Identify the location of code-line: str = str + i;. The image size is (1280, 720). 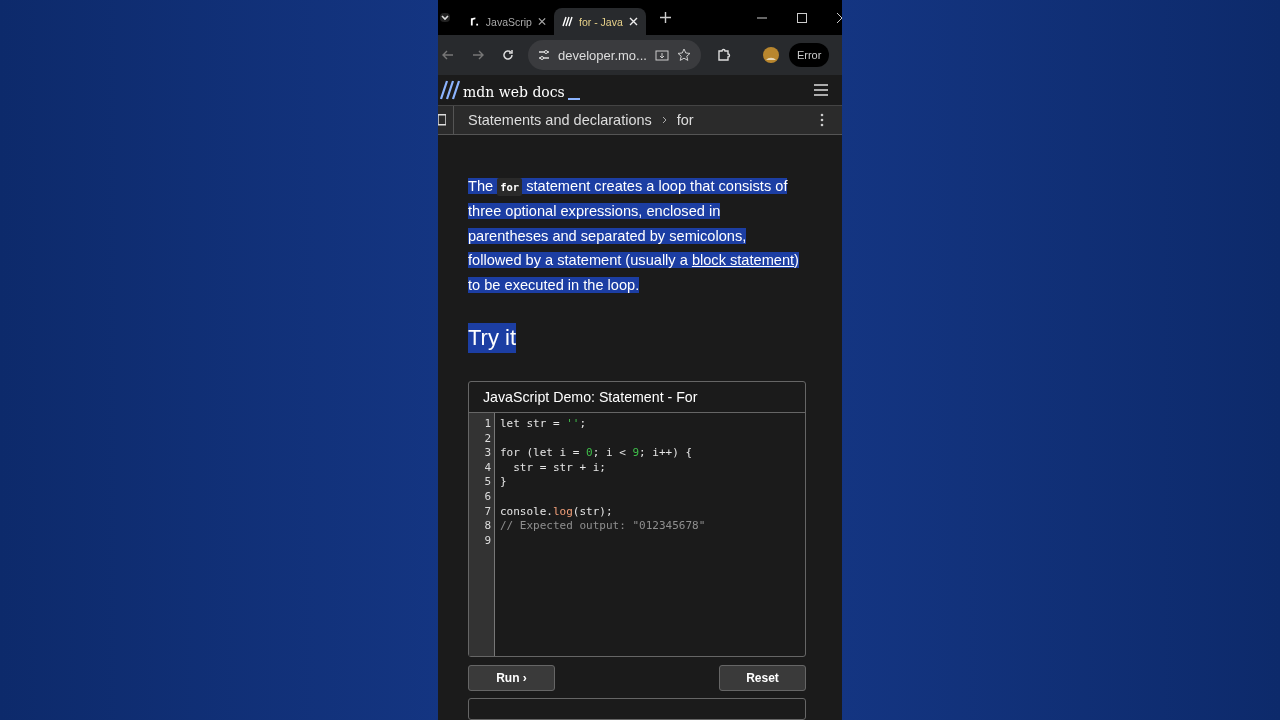
(559, 468).